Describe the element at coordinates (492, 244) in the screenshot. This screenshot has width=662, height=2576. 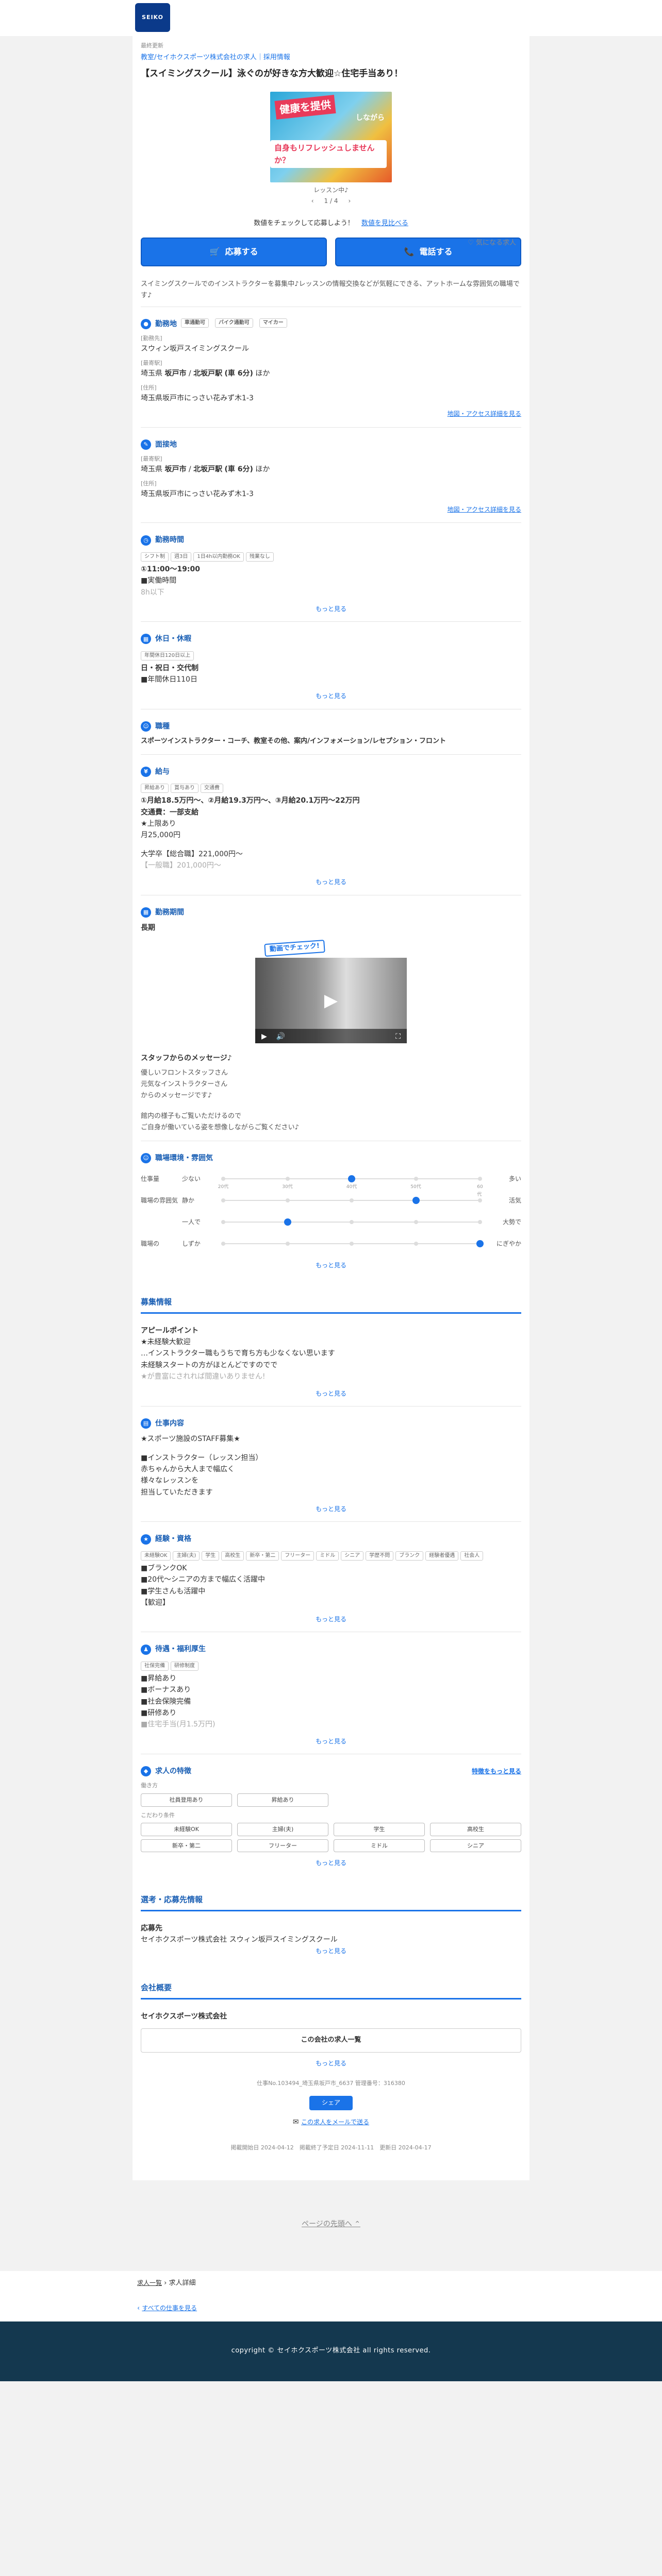
I see `favorite-button: ♡ 気になる求人` at that location.